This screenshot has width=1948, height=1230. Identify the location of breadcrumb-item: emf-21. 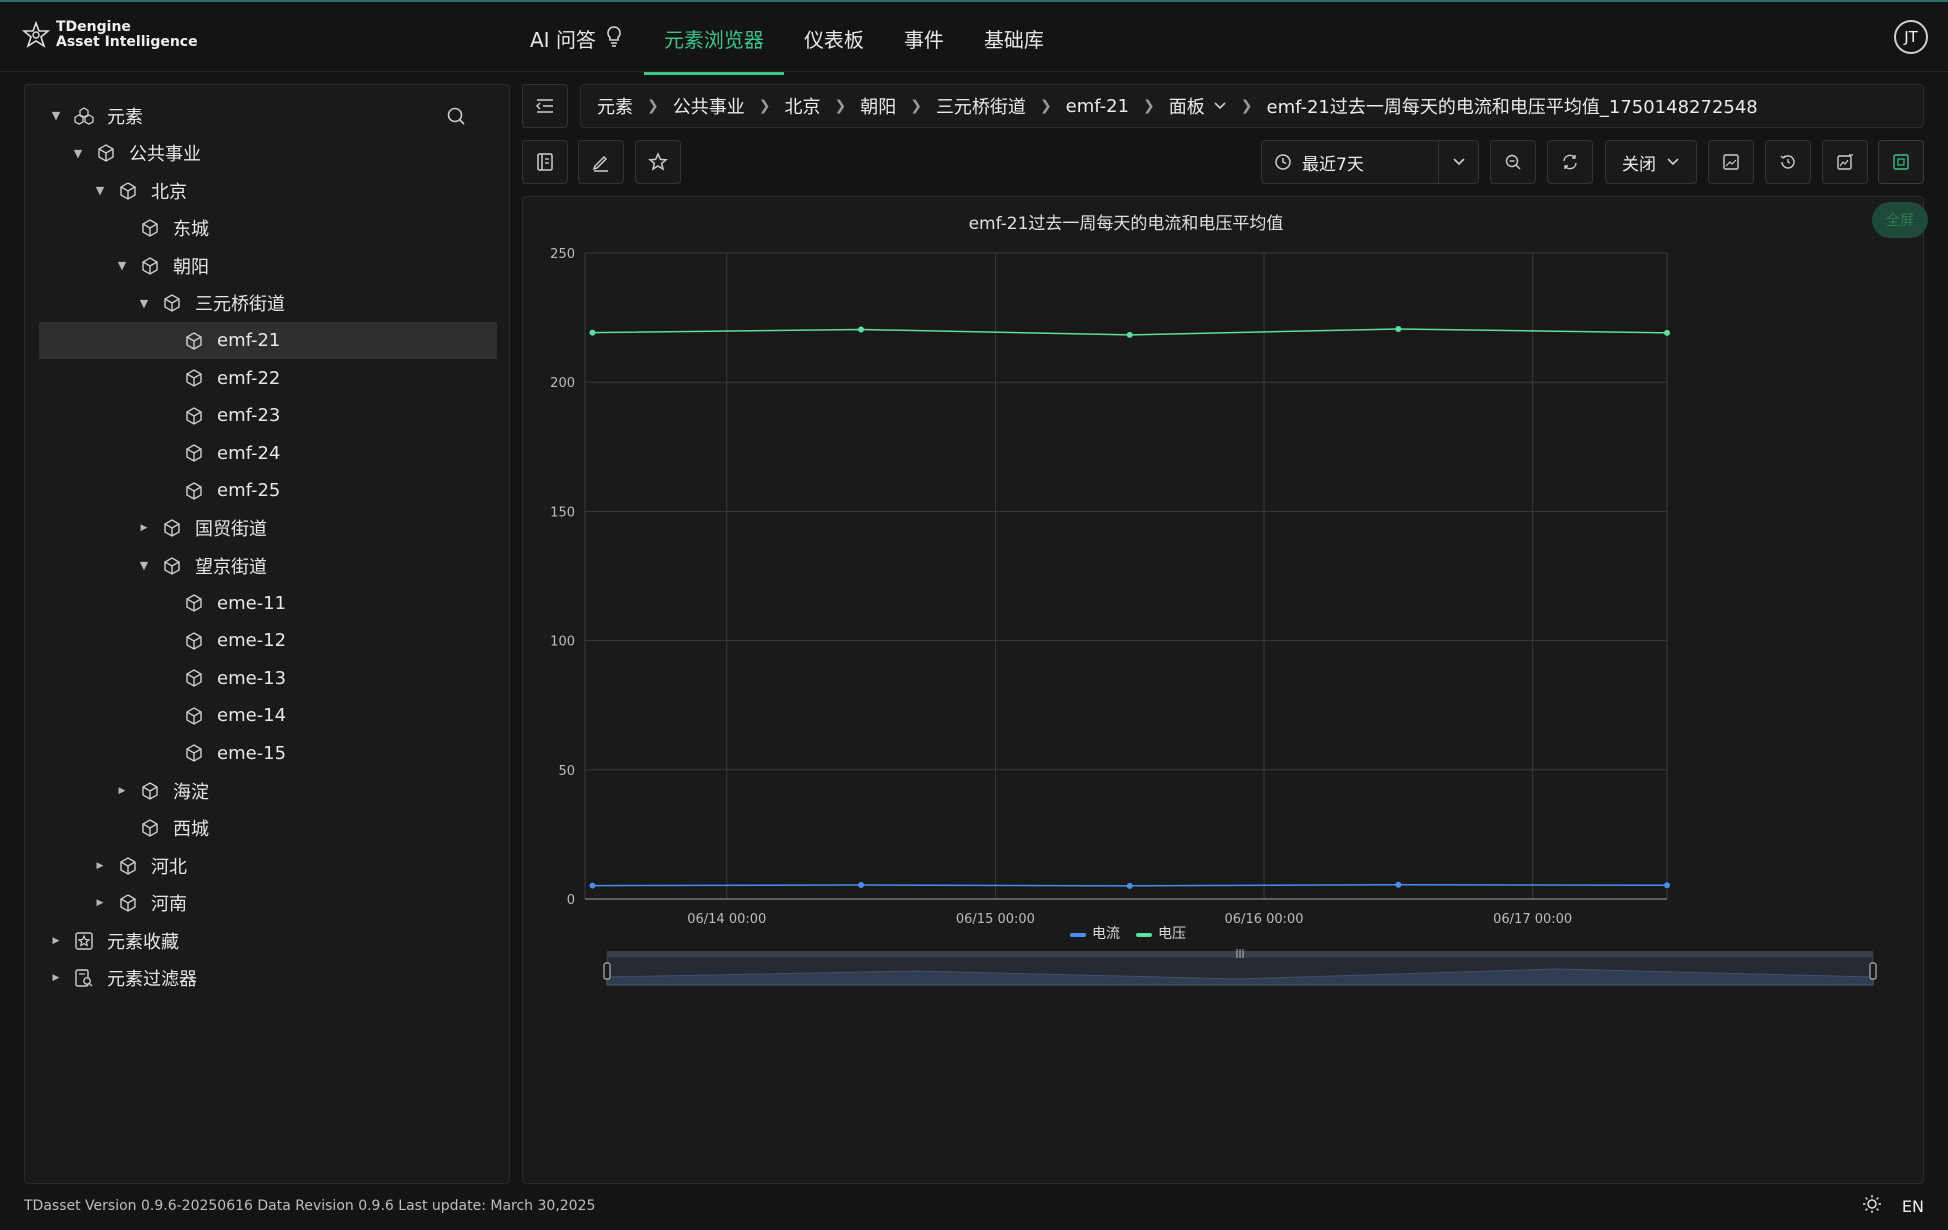
(1097, 106).